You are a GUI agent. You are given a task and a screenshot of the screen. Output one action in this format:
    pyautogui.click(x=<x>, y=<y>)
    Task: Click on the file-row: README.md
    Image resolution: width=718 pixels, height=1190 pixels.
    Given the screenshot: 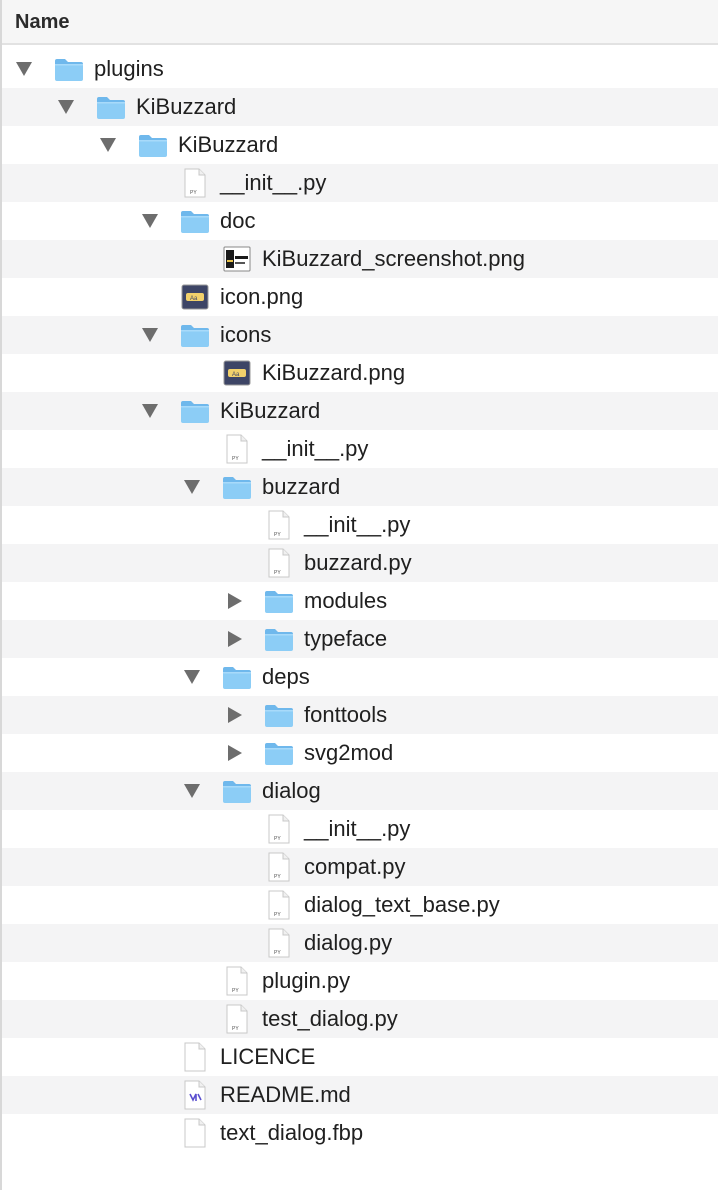 What is the action you would take?
    pyautogui.click(x=360, y=1095)
    